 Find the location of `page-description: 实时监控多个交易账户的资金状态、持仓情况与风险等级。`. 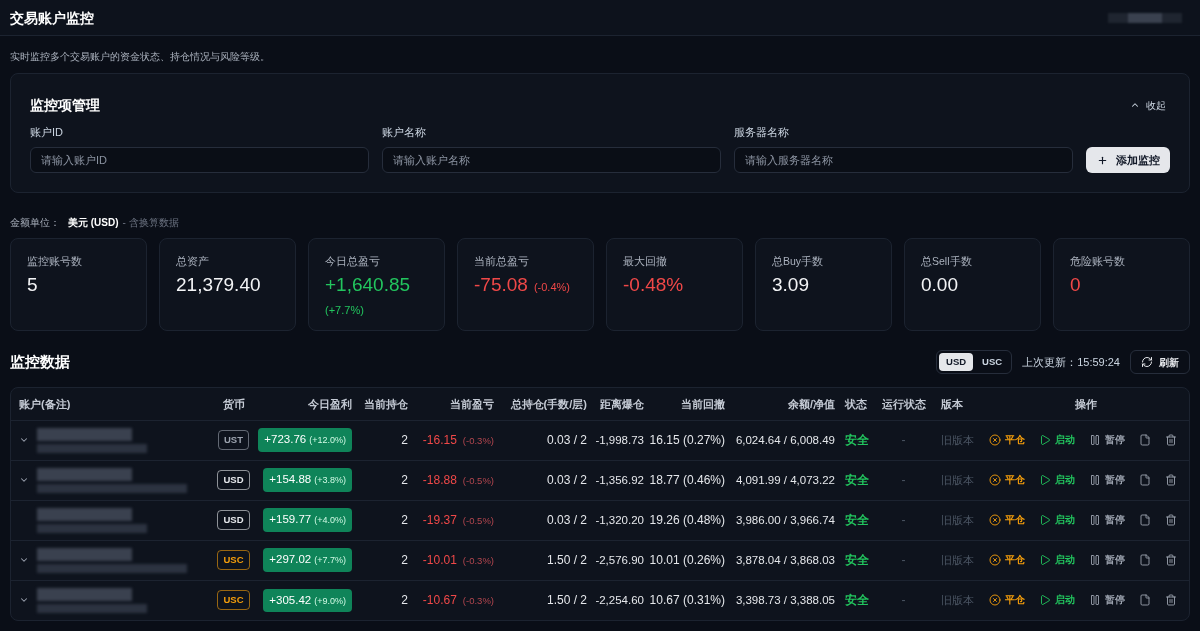

page-description: 实时监控多个交易账户的资金状态、持仓情况与风险等级。 is located at coordinates (140, 57).